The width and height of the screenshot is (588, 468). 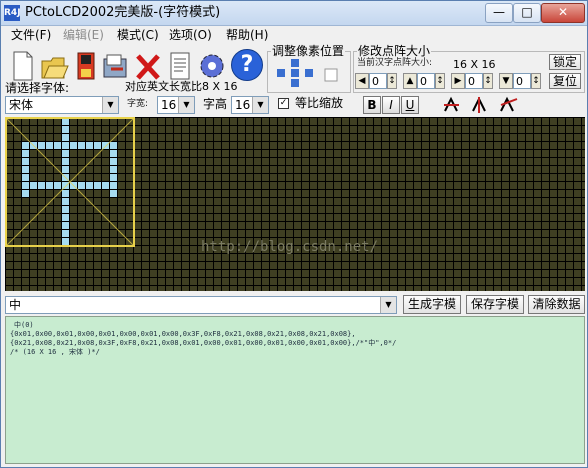 What do you see at coordinates (31, 35) in the screenshot?
I see `menu-file: 文件(F)` at bounding box center [31, 35].